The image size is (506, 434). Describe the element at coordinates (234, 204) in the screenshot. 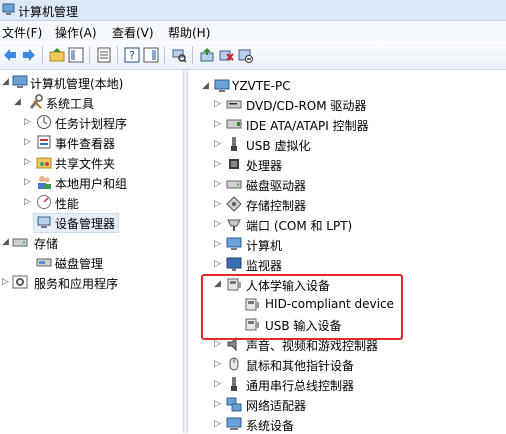

I see `storage-controller-icon` at that location.